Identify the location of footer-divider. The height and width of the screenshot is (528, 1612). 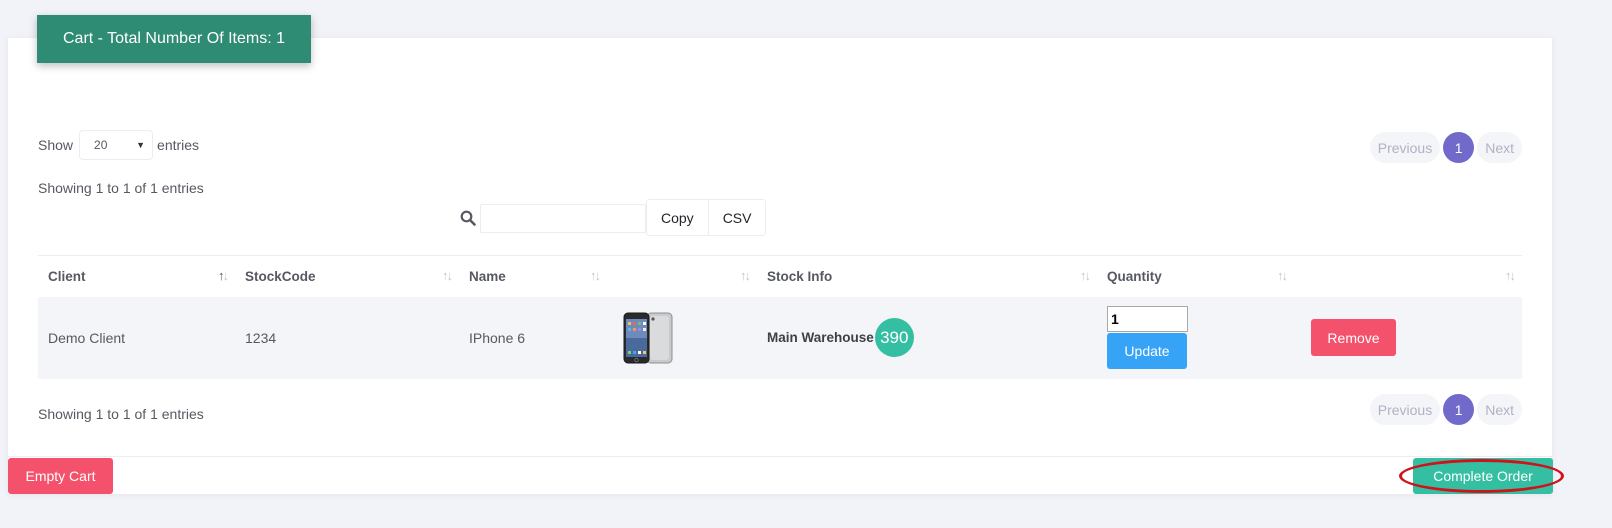
(780, 456).